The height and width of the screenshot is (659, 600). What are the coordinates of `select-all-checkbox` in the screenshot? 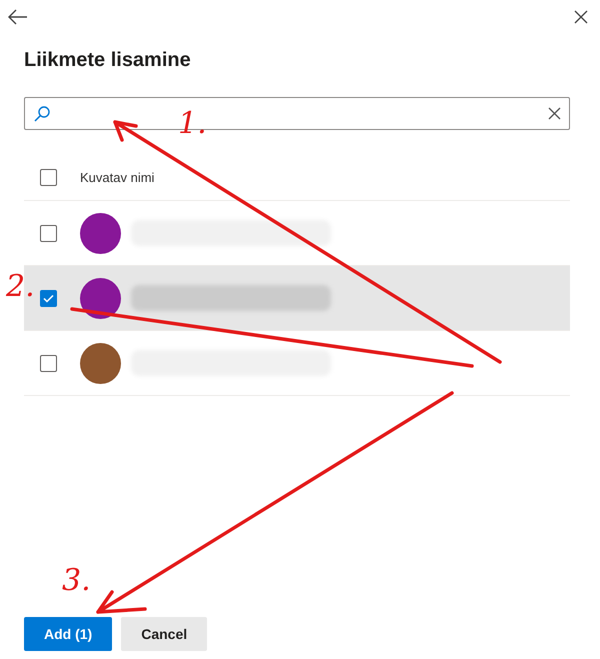 It's located at (48, 177).